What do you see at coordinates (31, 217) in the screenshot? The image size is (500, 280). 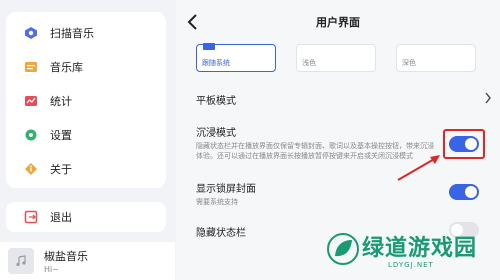 I see `exit-icon` at bounding box center [31, 217].